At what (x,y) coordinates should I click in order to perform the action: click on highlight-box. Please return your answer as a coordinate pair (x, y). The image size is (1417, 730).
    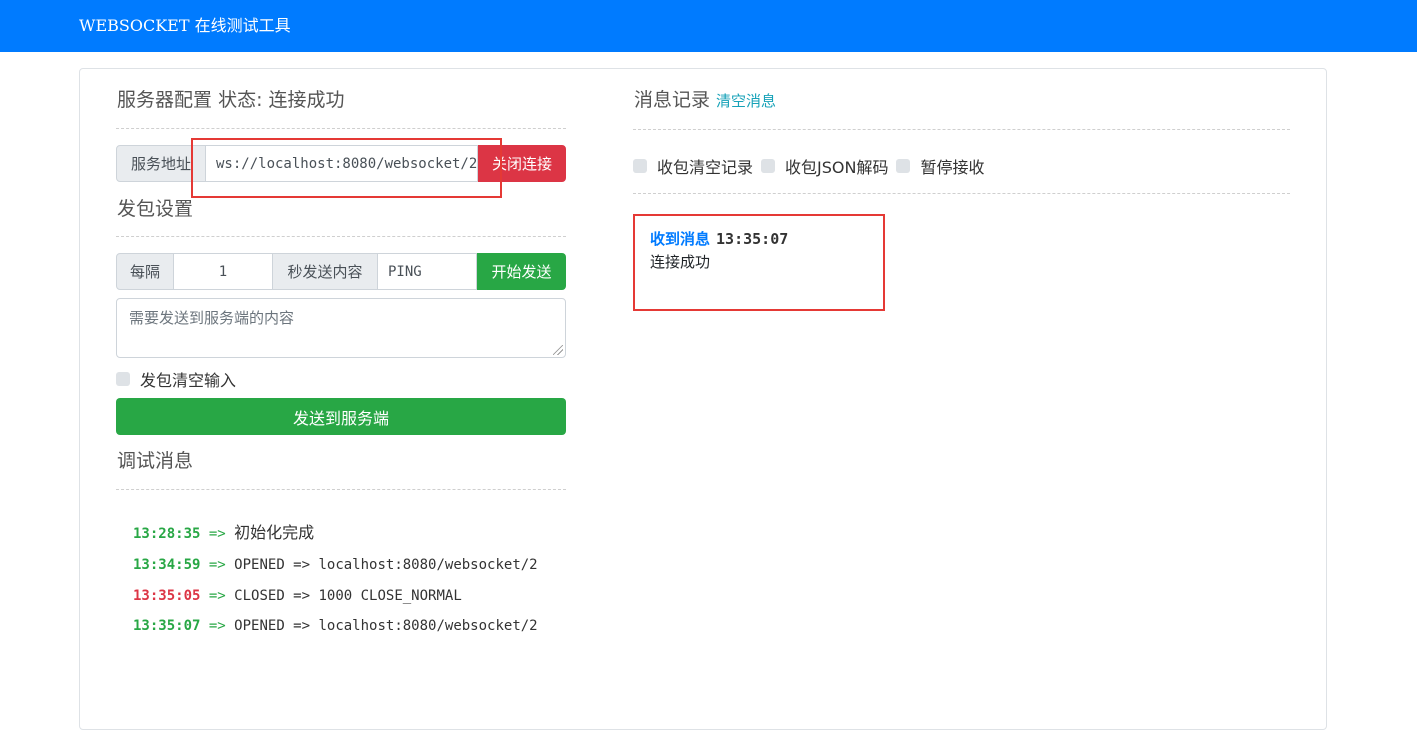
    Looking at the image, I should click on (346, 168).